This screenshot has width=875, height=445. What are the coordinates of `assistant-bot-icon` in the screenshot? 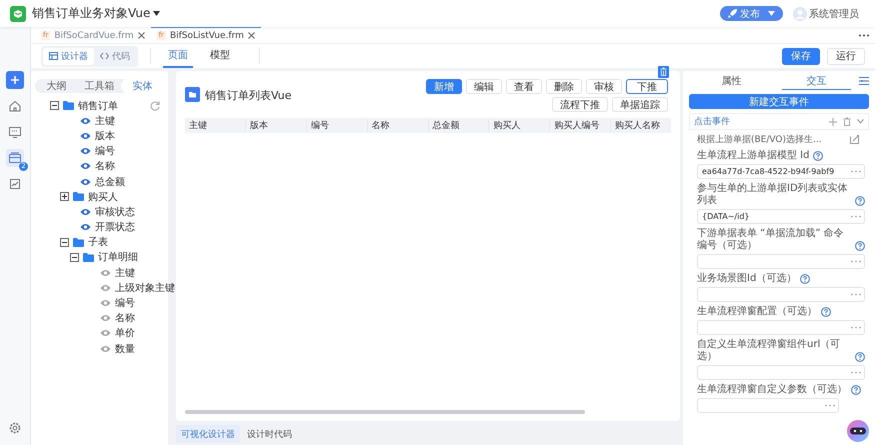 It's located at (858, 431).